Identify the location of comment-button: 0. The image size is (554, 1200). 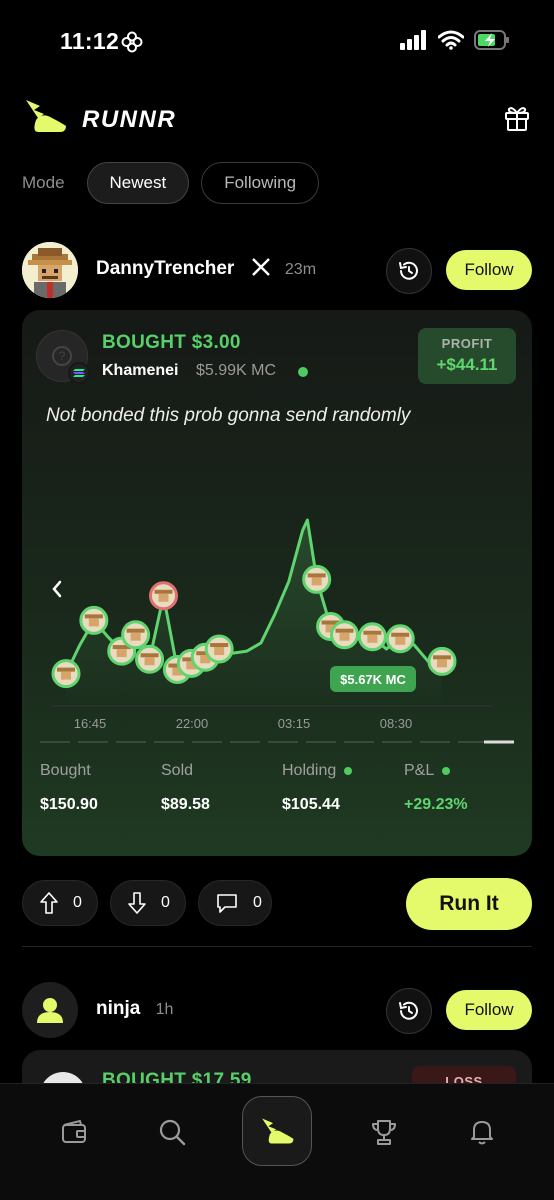
(235, 903).